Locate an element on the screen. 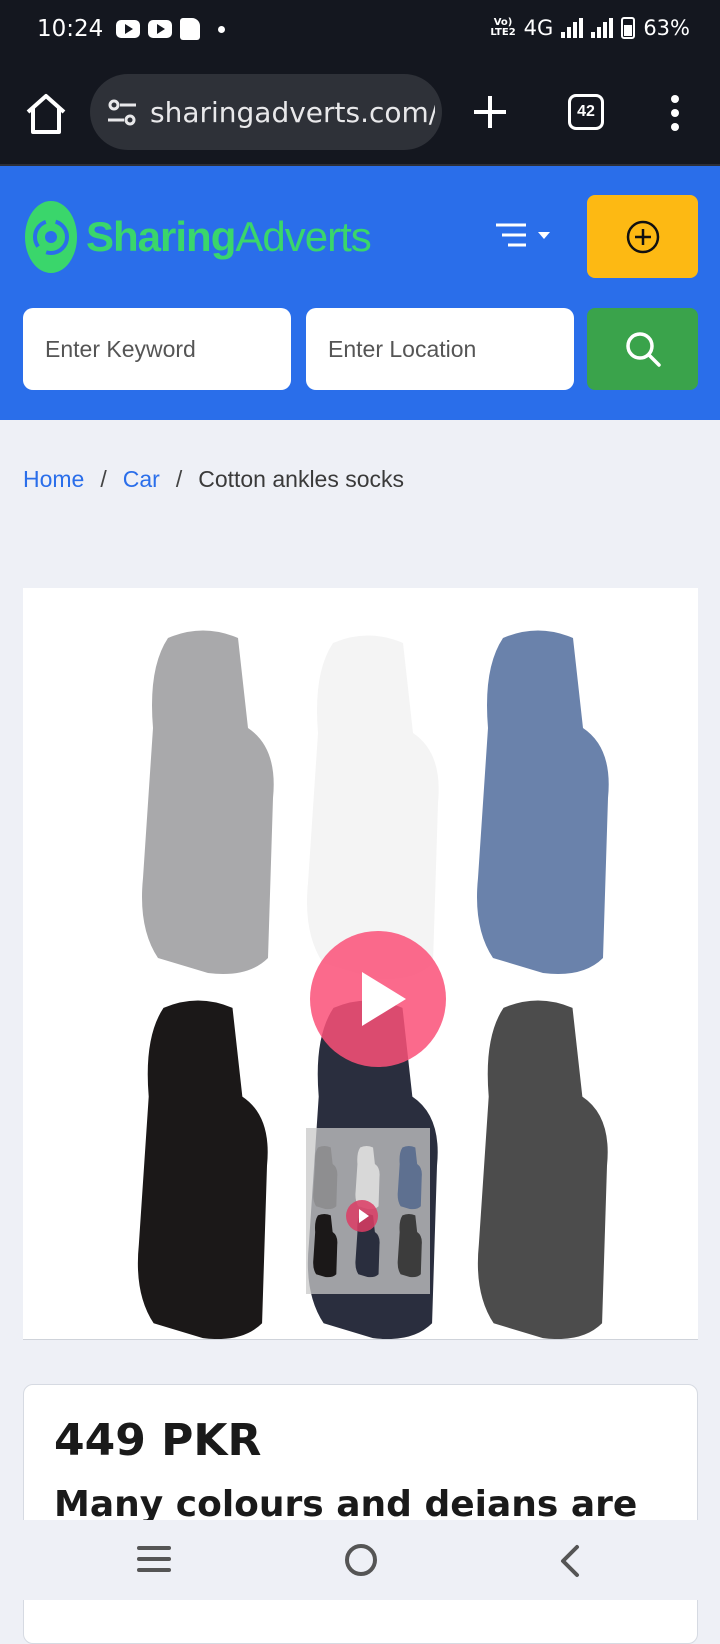 Image resolution: width=720 pixels, height=1644 pixels. new-tab-icon is located at coordinates (490, 112).